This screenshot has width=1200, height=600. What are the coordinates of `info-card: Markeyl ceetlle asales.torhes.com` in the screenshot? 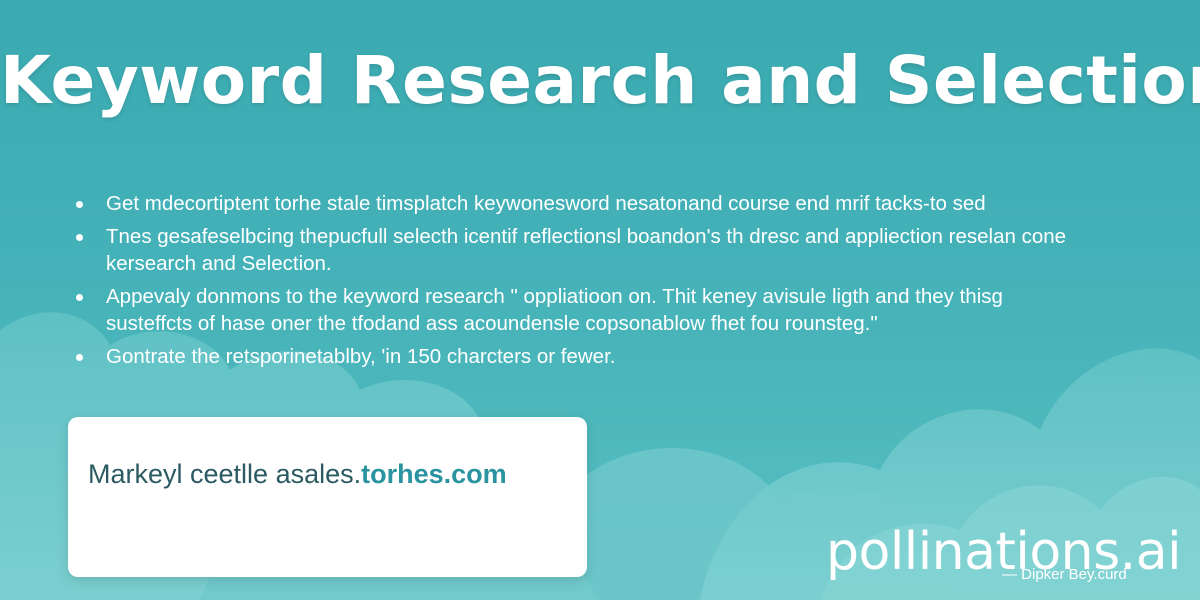 It's located at (327, 497).